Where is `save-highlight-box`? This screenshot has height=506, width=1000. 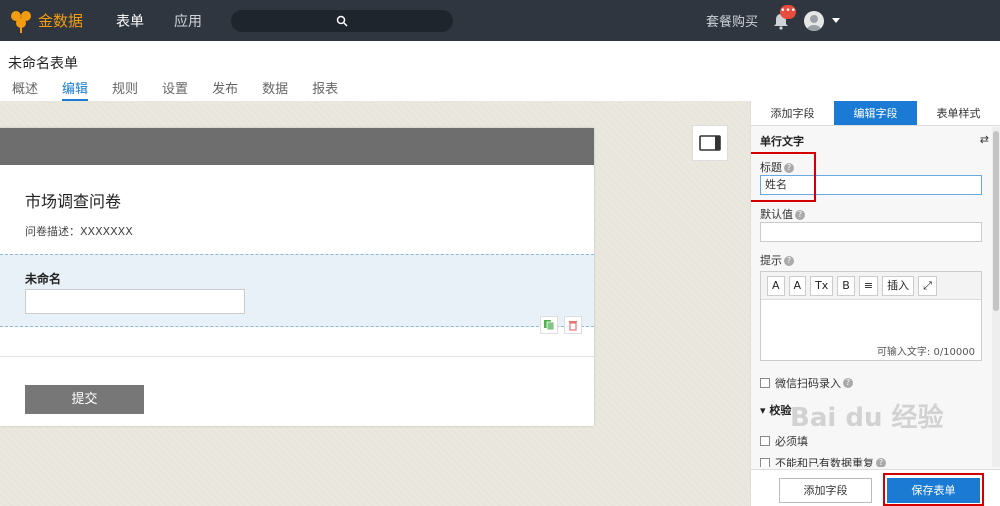
save-highlight-box is located at coordinates (933, 489).